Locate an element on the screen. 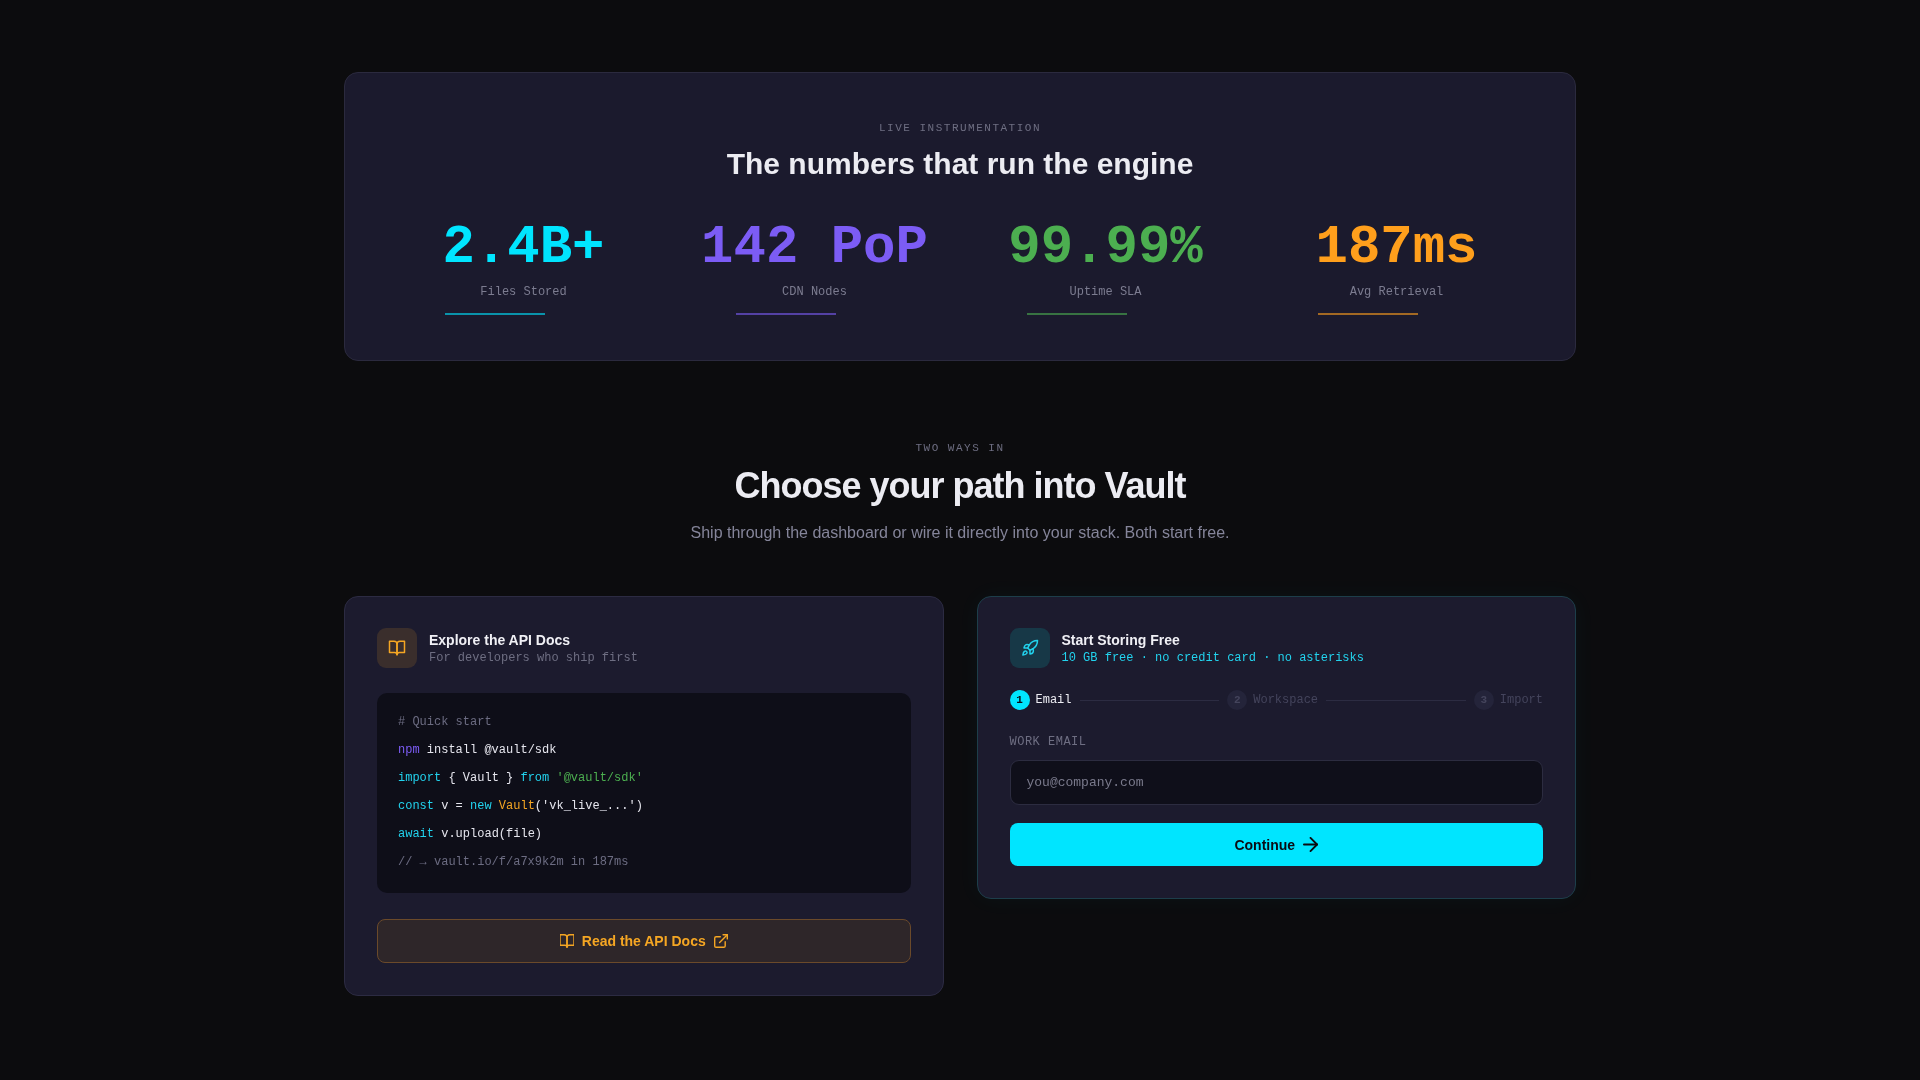 The height and width of the screenshot is (1080, 1920). code-line: npm install @vault/sdk is located at coordinates (477, 750).